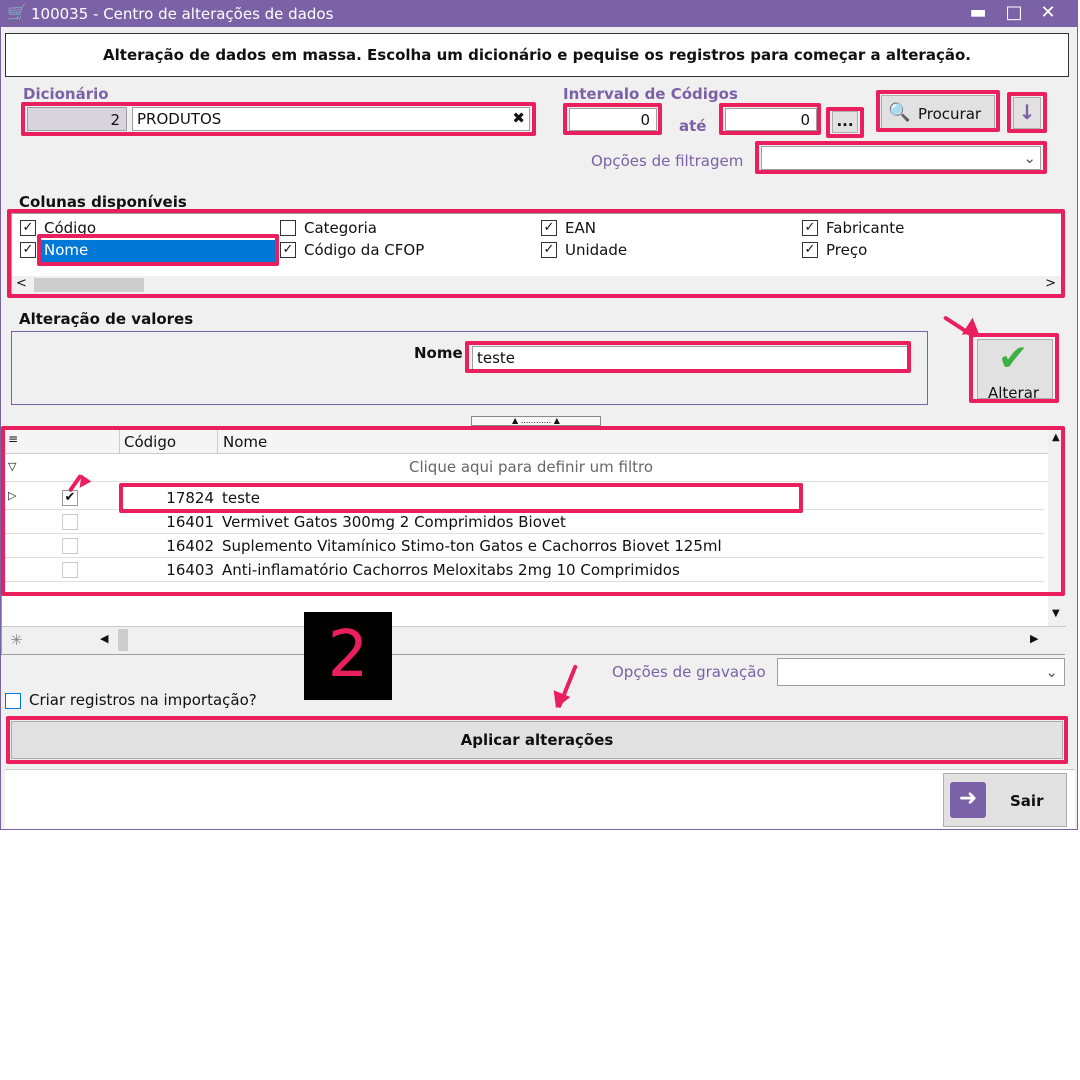 The width and height of the screenshot is (1080, 1080). What do you see at coordinates (770, 119) in the screenshot?
I see `highlight-range-to` at bounding box center [770, 119].